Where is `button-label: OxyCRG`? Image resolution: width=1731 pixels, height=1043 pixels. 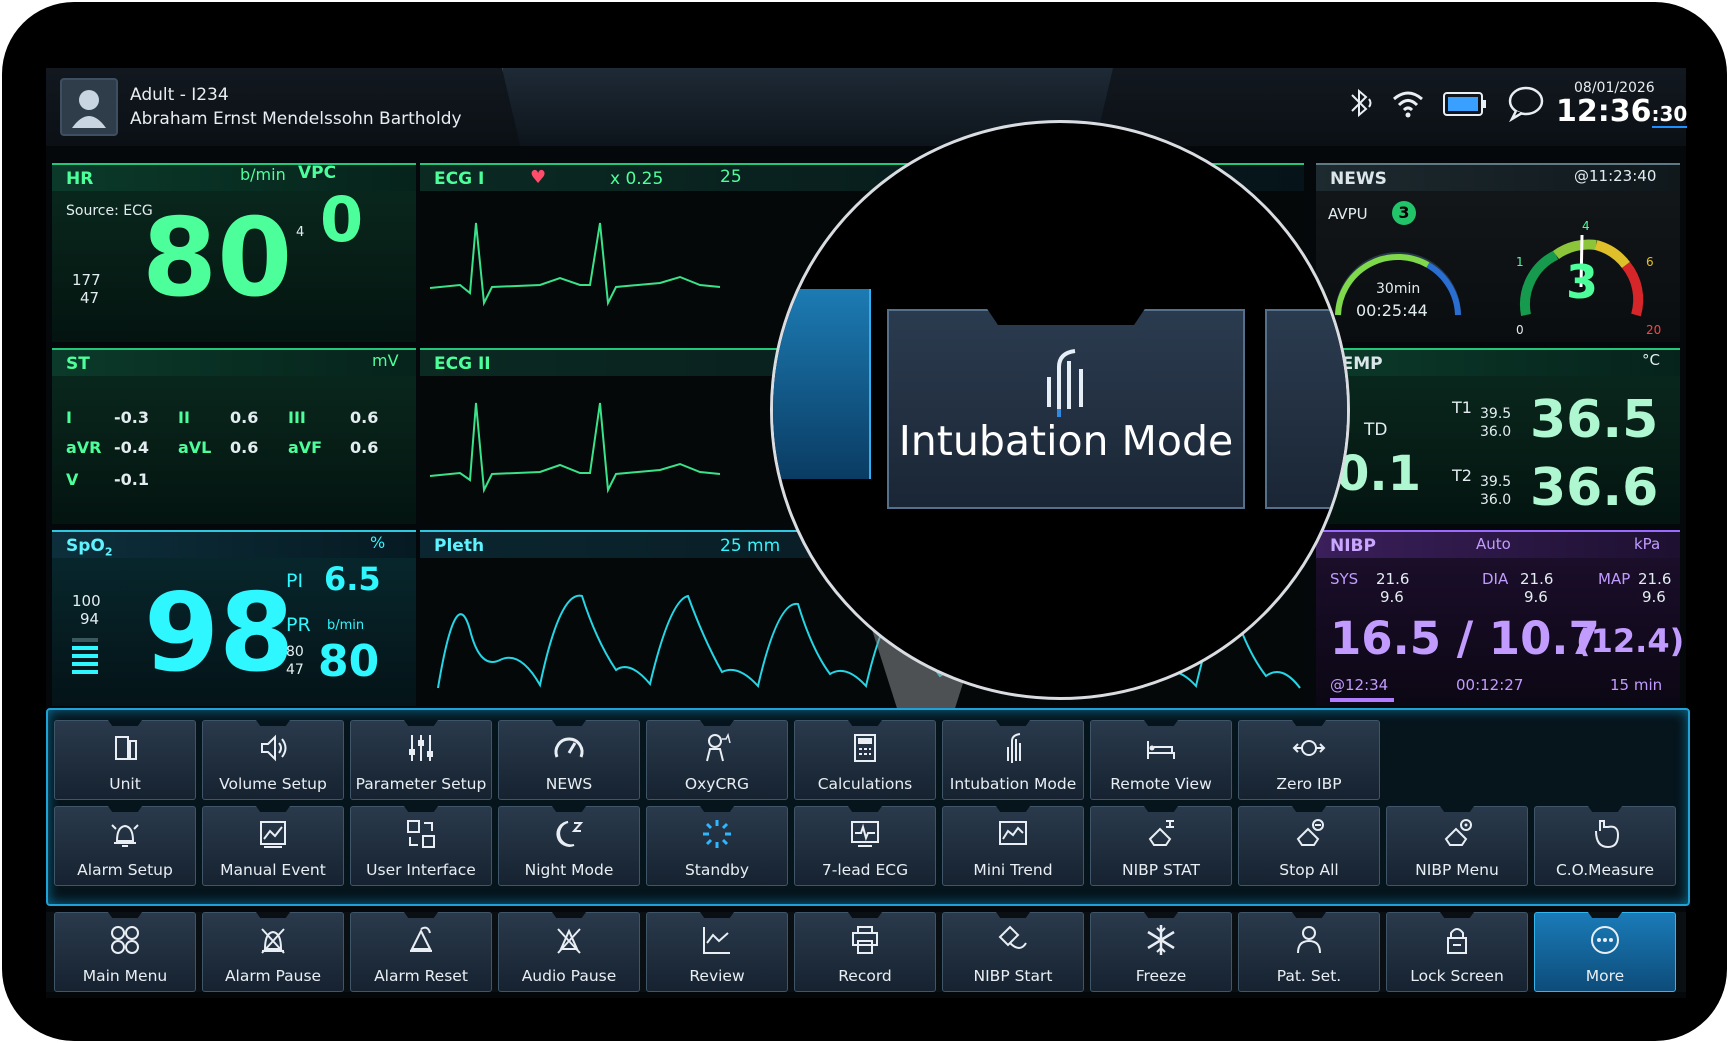 button-label: OxyCRG is located at coordinates (717, 784).